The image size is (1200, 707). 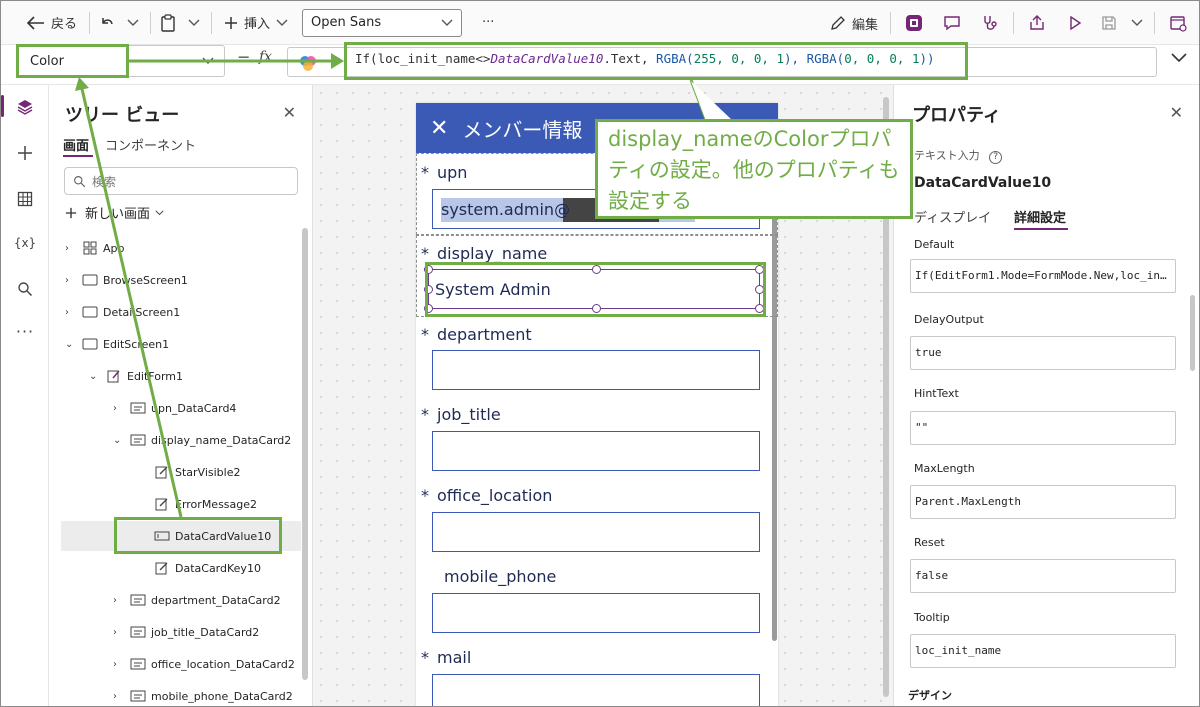 What do you see at coordinates (854, 23) in the screenshot?
I see `edit-button: 編集` at bounding box center [854, 23].